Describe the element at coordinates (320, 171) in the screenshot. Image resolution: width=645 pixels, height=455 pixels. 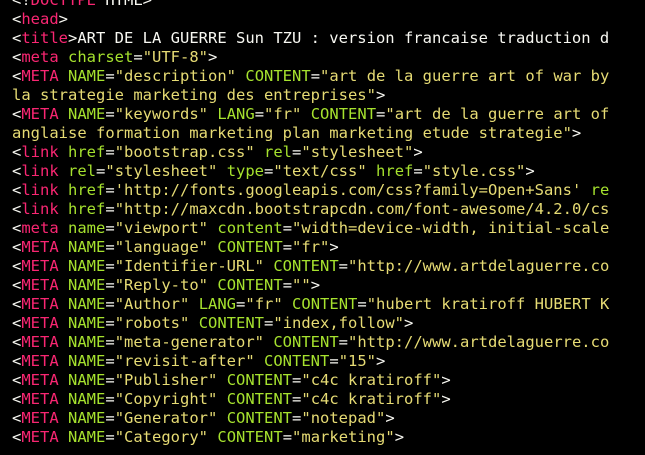
I see `string-value: "text/css"` at that location.